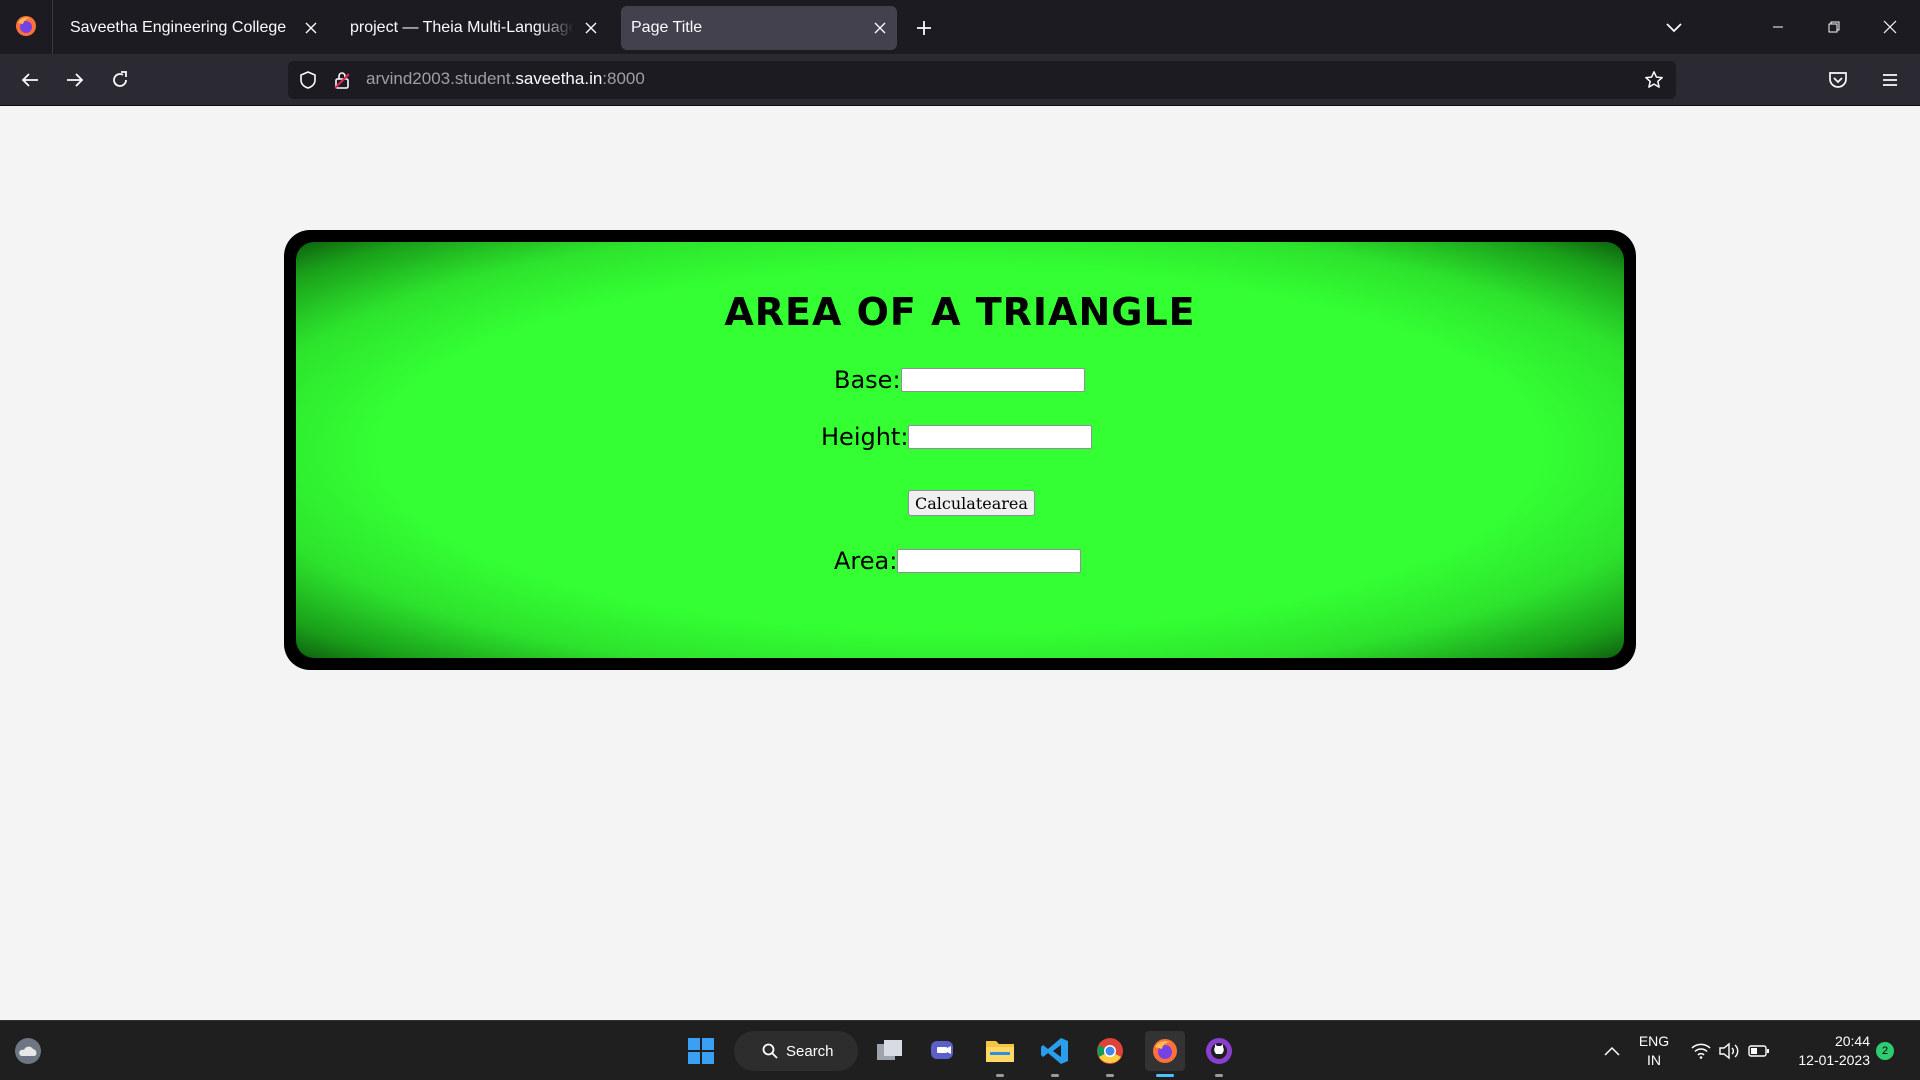 The width and height of the screenshot is (1920, 1080). Describe the element at coordinates (308, 80) in the screenshot. I see `shield-icon` at that location.